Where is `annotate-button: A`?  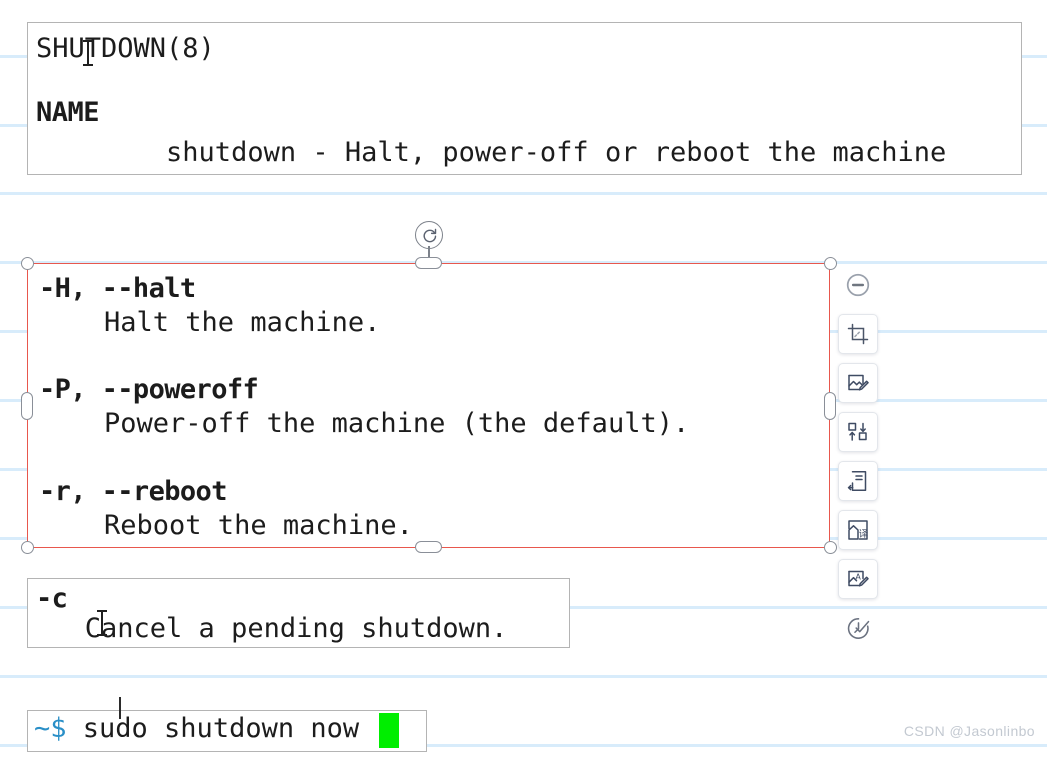
annotate-button: A is located at coordinates (858, 579).